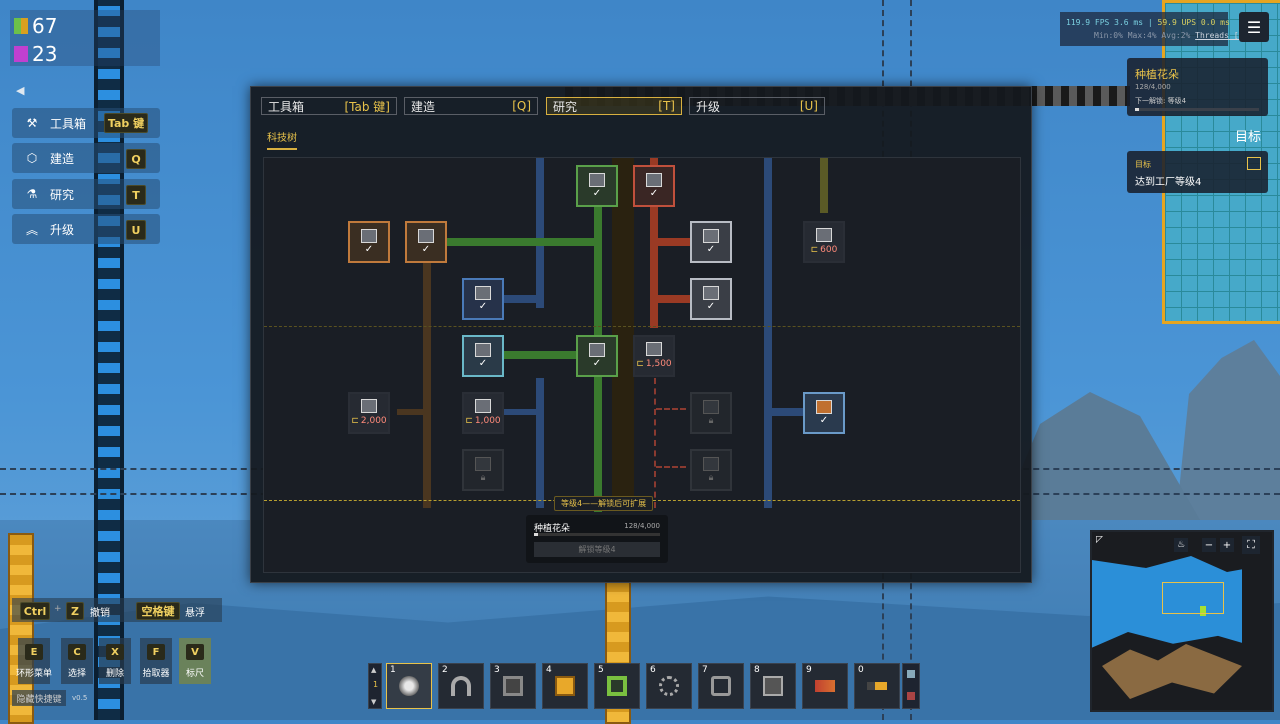 The image size is (1280, 724). What do you see at coordinates (77, 661) in the screenshot?
I see `hotkey-select: C 选择` at bounding box center [77, 661].